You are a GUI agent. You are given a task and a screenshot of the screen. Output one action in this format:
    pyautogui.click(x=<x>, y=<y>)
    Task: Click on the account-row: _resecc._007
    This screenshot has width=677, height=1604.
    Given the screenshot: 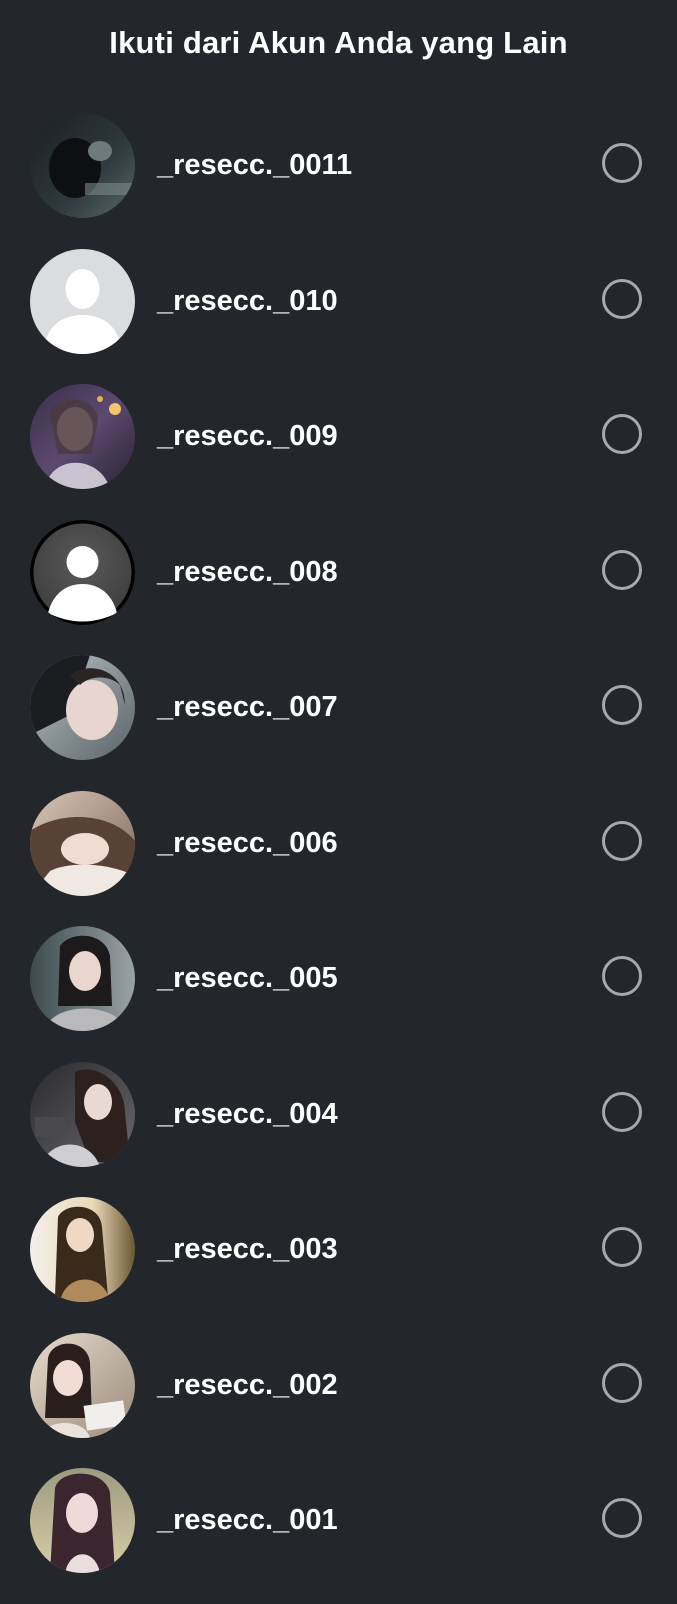 What is the action you would take?
    pyautogui.click(x=338, y=723)
    